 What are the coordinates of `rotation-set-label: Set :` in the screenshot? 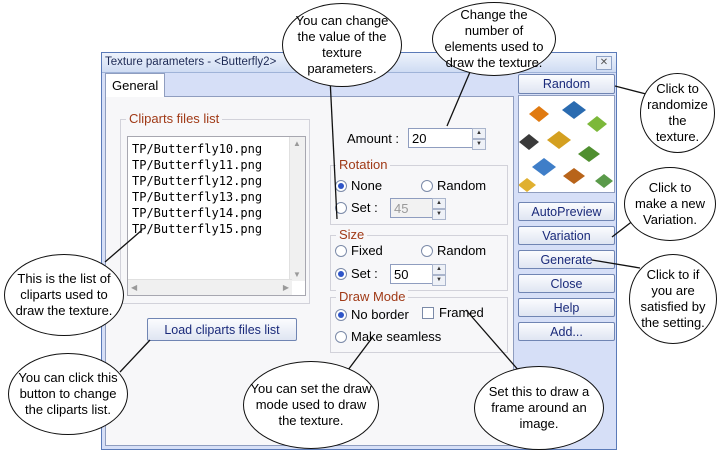 It's located at (364, 207).